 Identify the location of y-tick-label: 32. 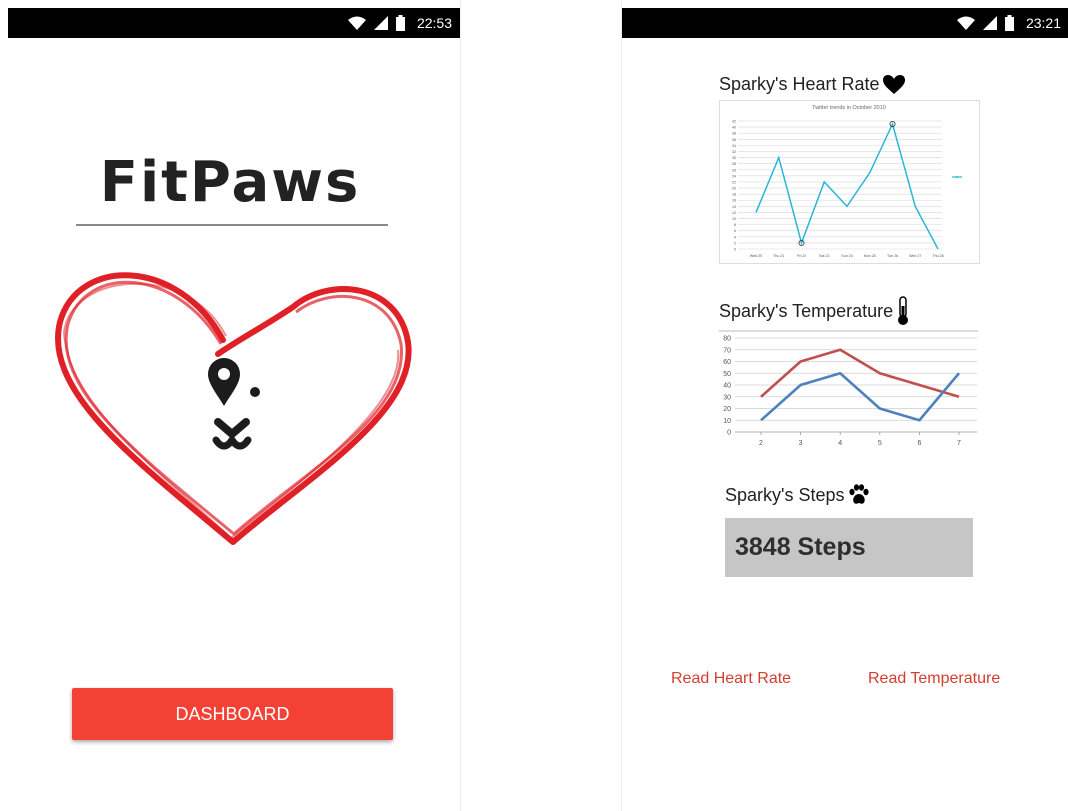
(734, 152).